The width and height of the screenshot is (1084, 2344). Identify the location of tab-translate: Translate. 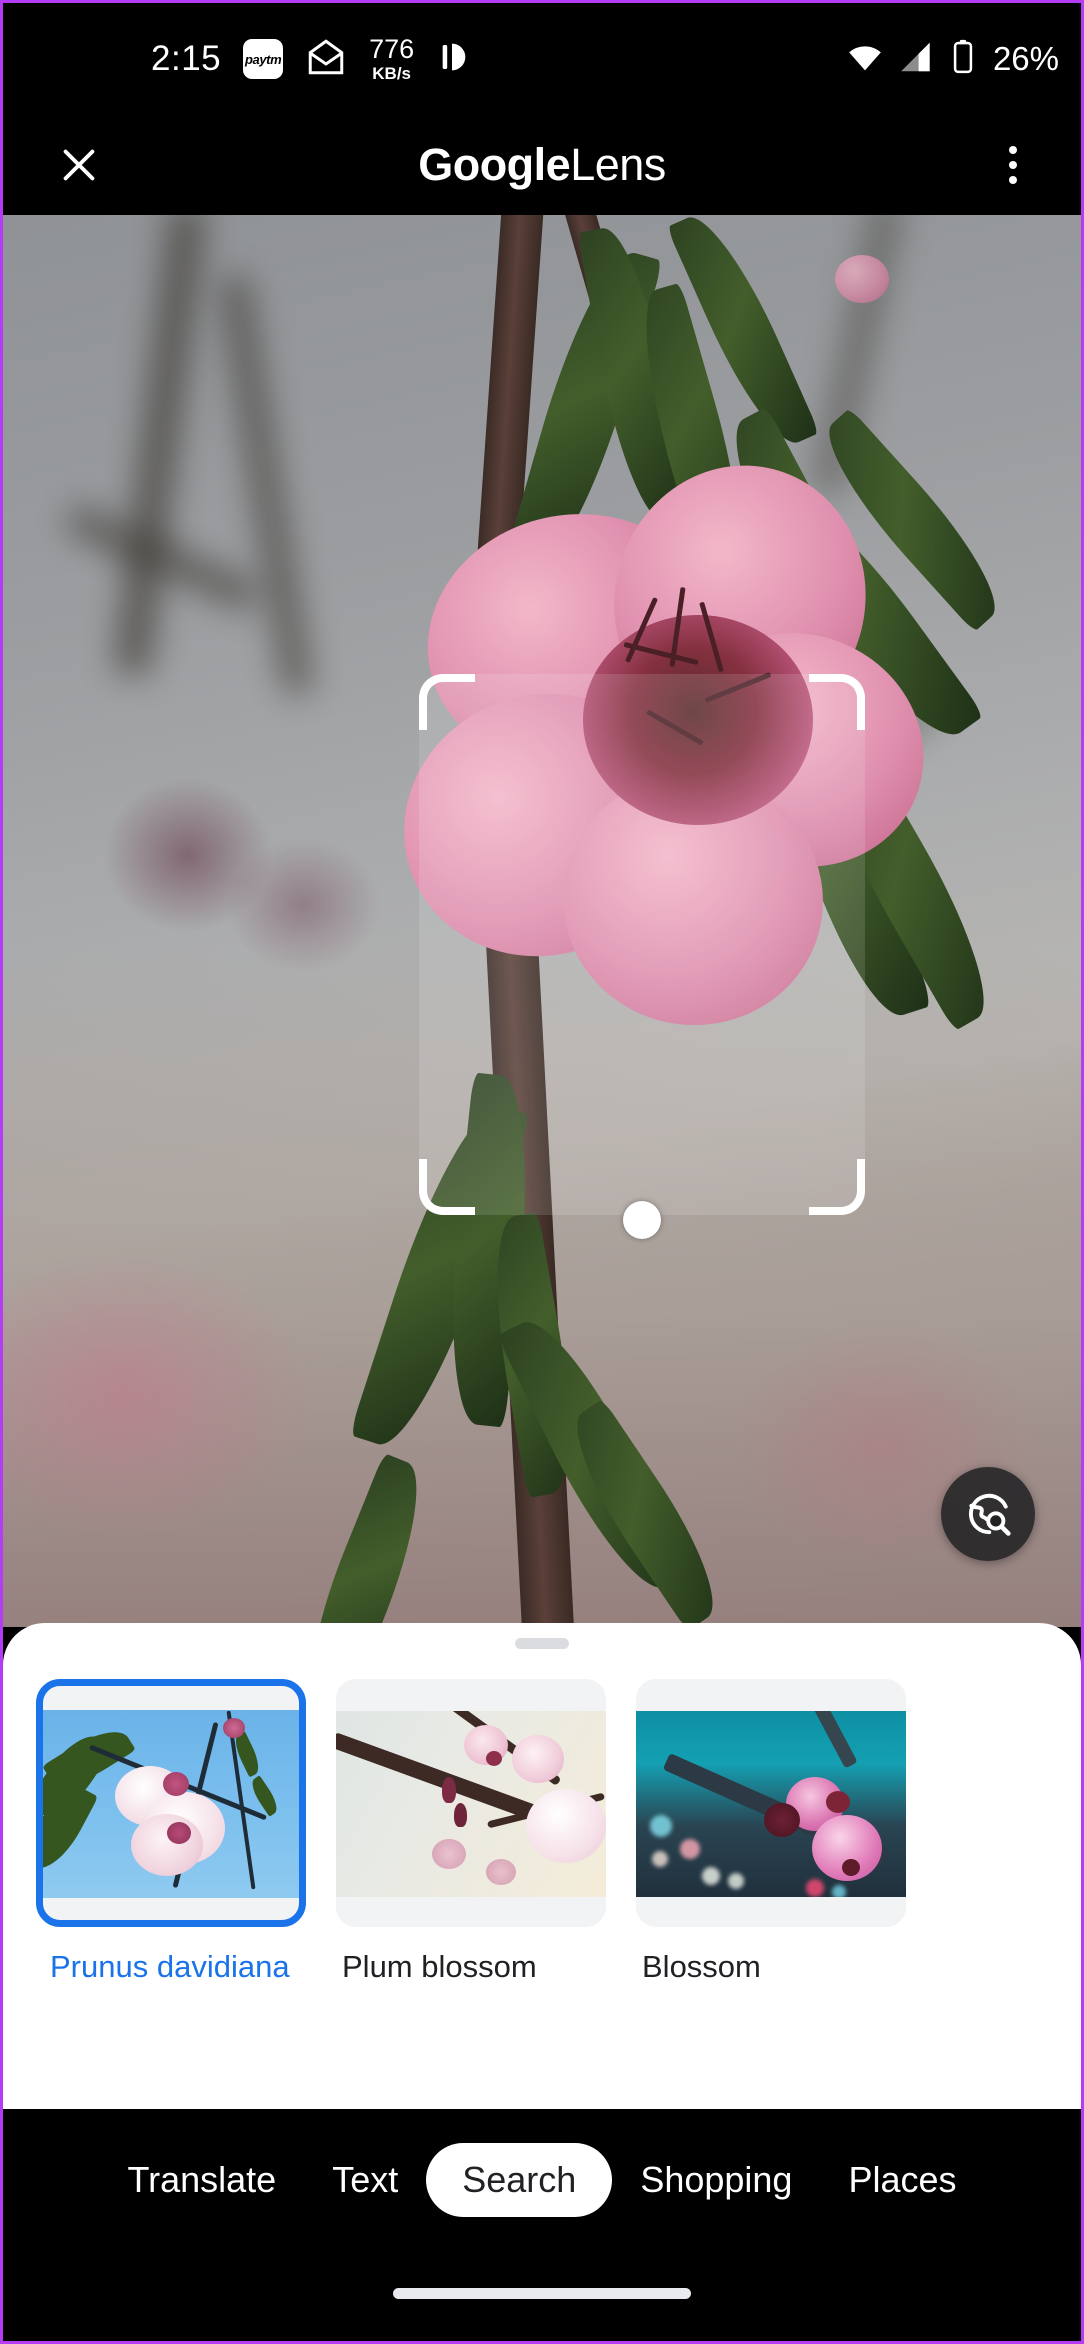
(201, 2180).